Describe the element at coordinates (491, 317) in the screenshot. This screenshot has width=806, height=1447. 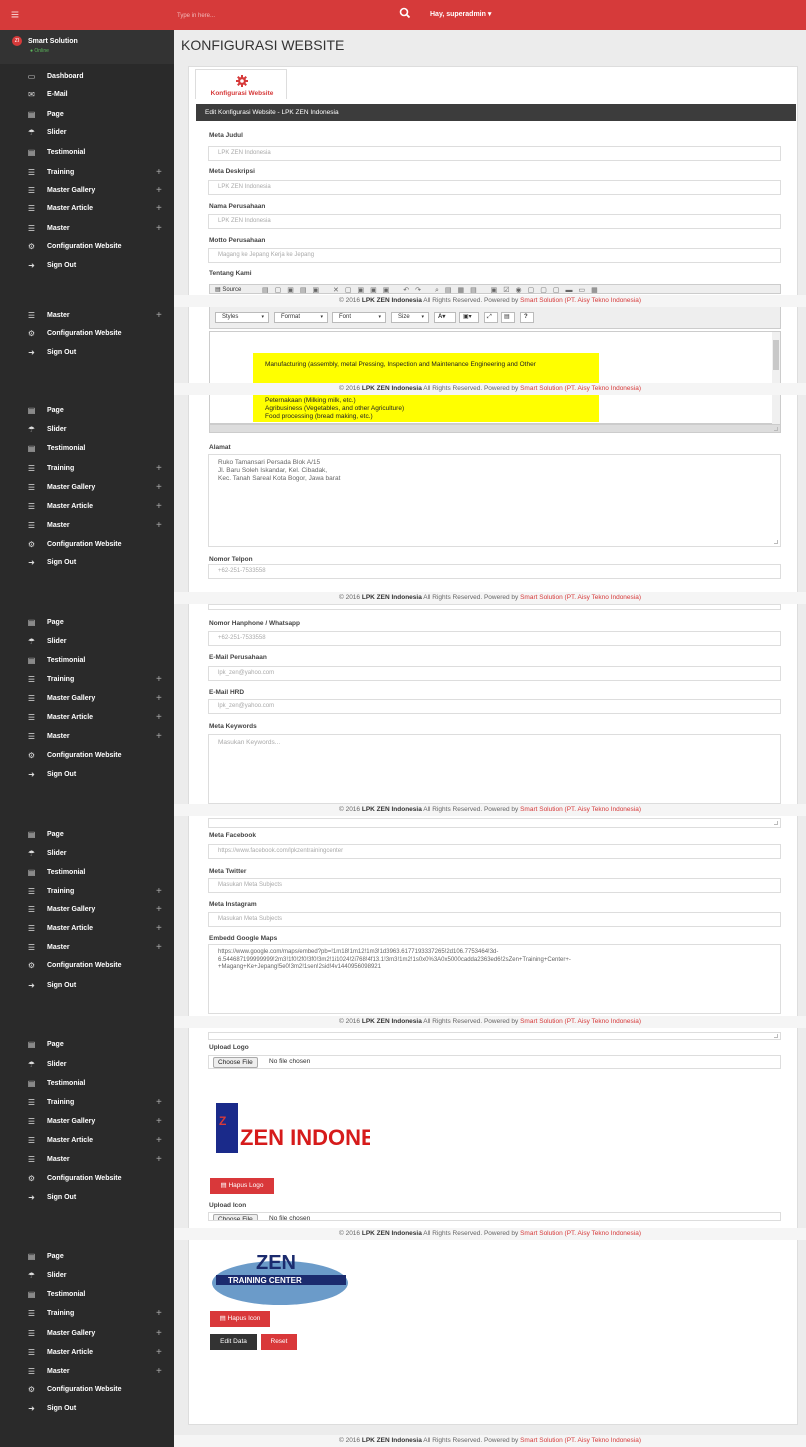
I see `maximize-icon: ⤢` at that location.